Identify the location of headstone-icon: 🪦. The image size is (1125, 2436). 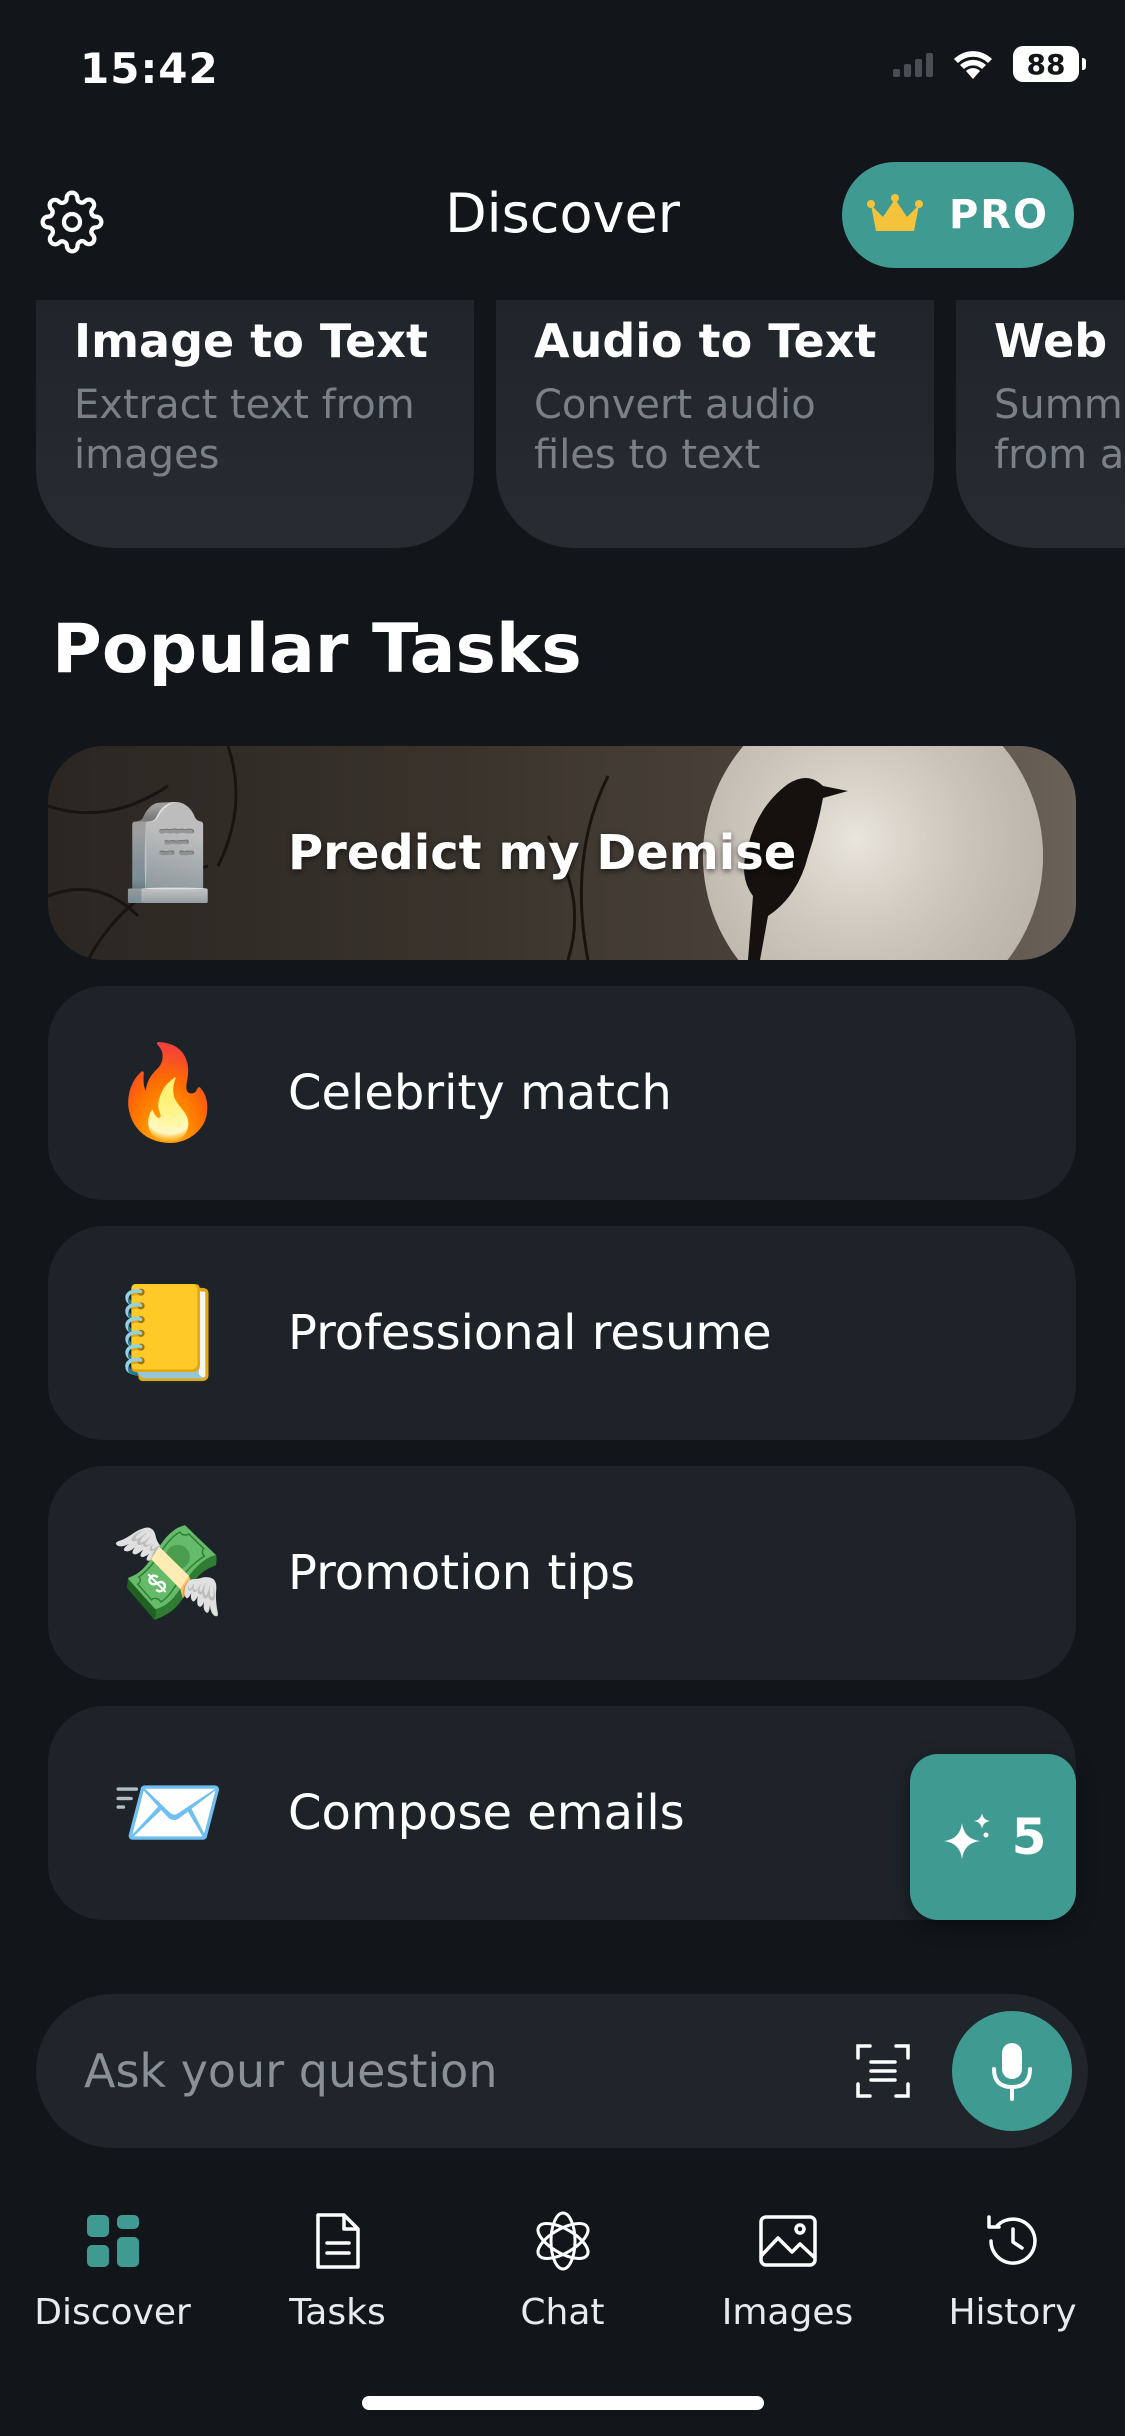
(168, 852).